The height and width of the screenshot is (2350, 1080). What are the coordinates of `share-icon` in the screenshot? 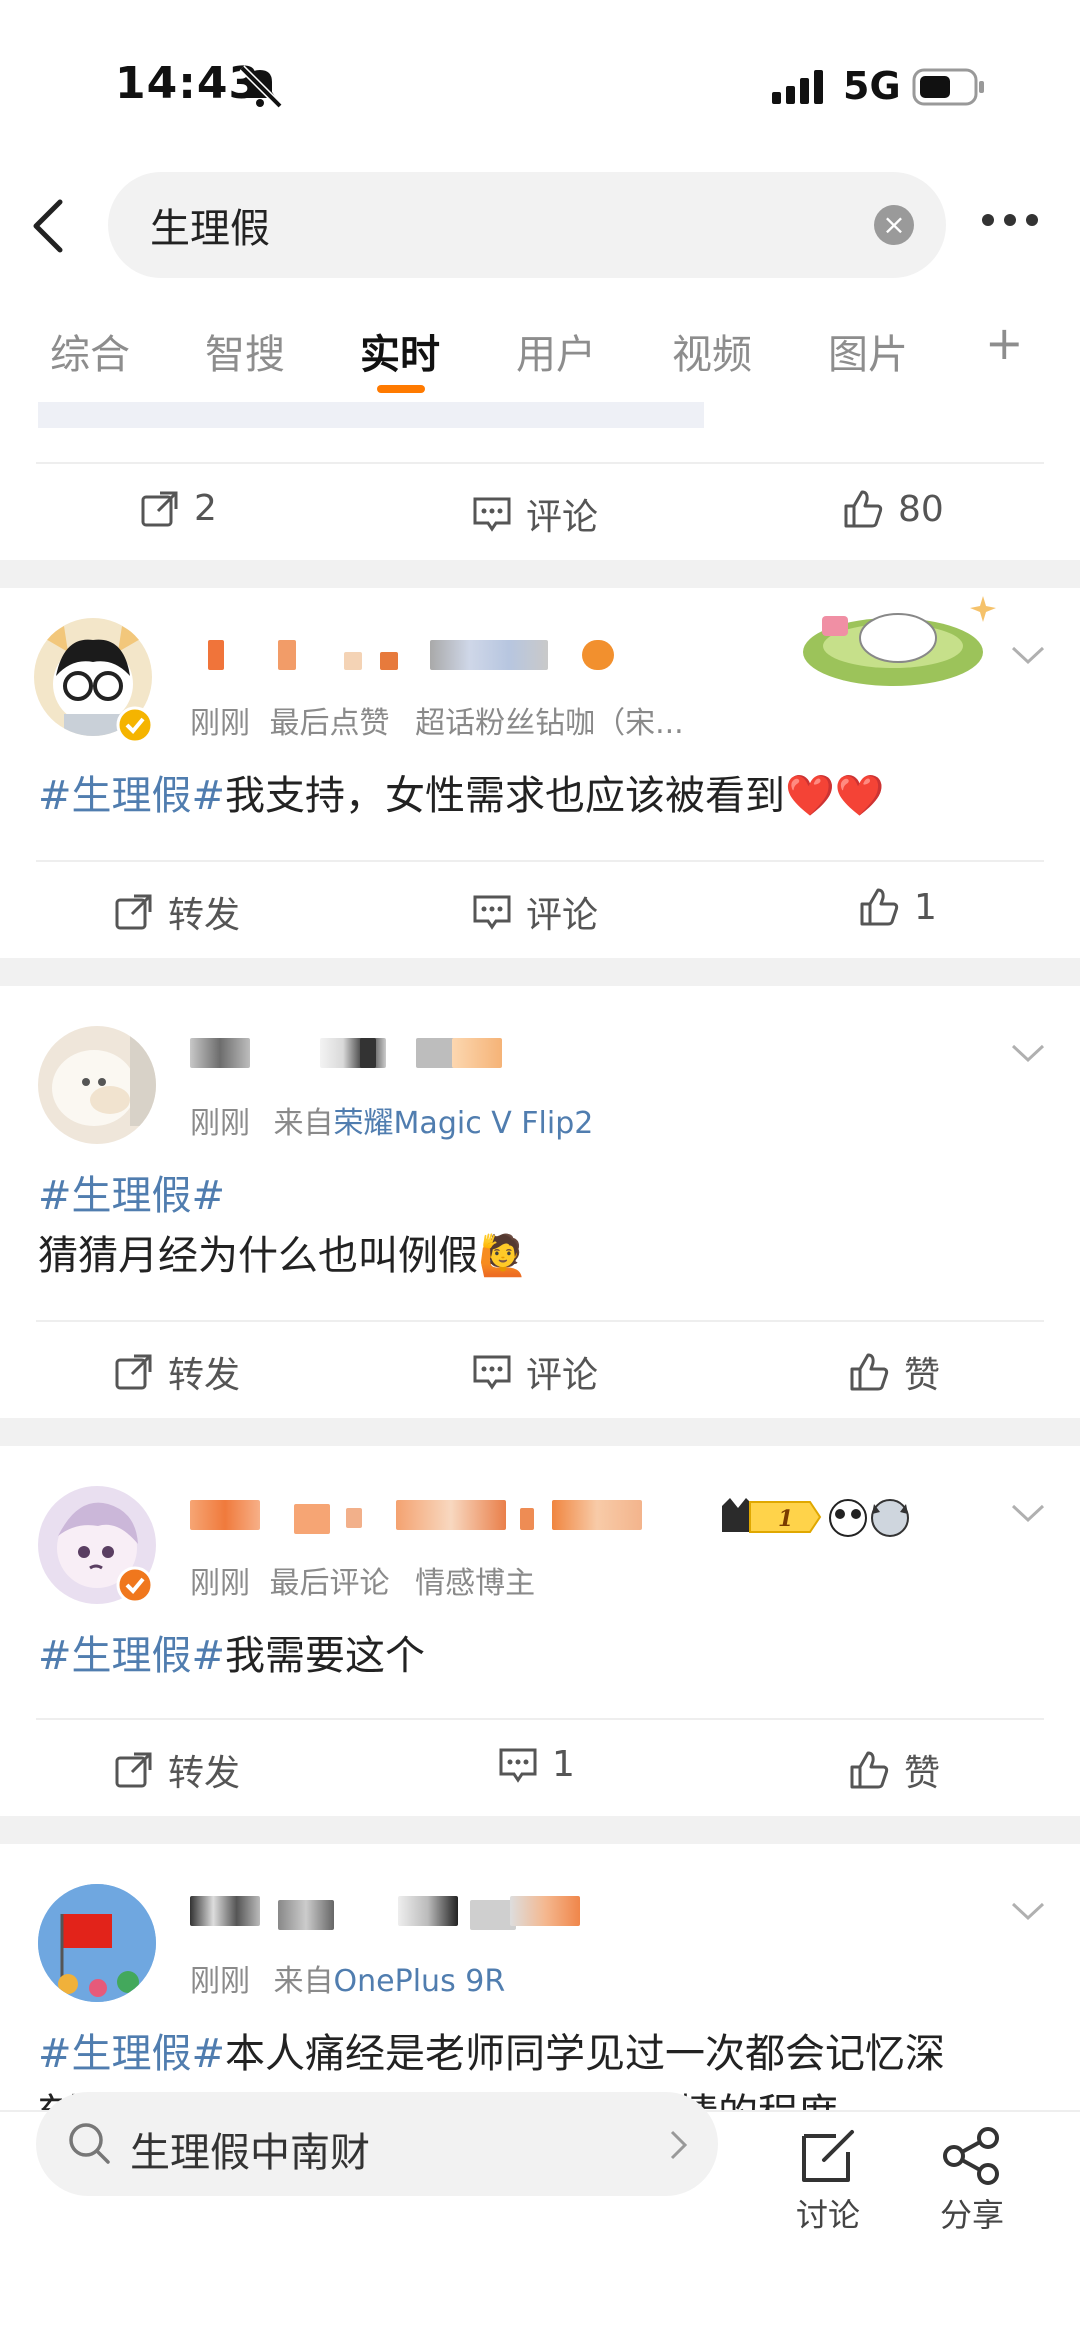 It's located at (971, 2156).